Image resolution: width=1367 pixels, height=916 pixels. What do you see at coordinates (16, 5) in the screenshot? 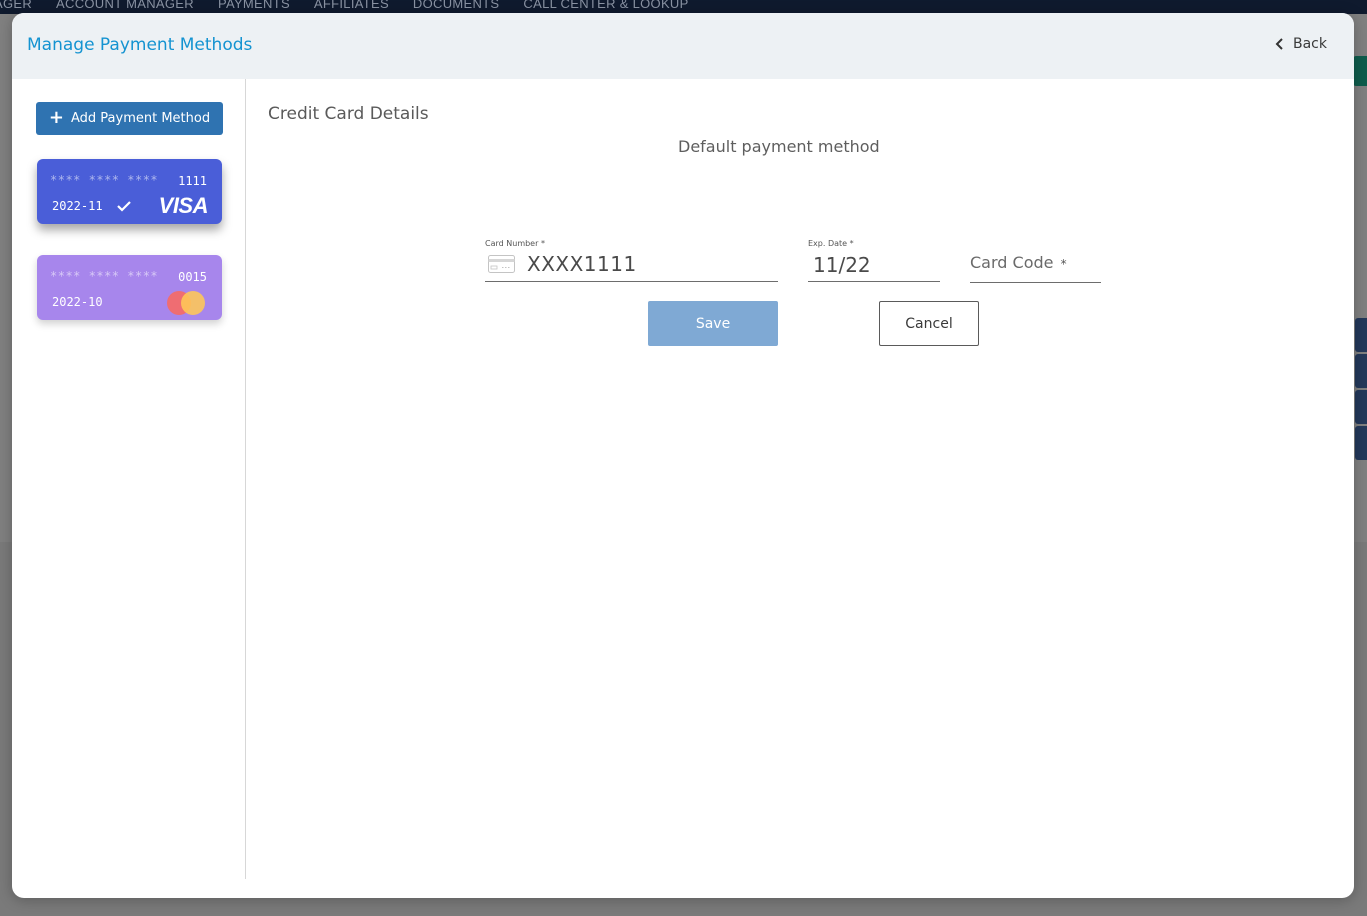
I see `bg-nav-item: AGER` at bounding box center [16, 5].